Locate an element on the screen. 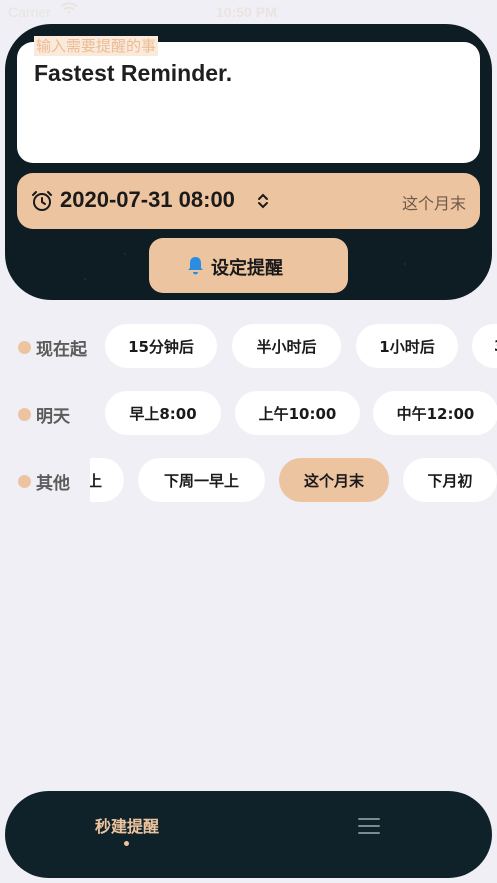 This screenshot has width=497, height=883. chip-8am: 早上8:00 is located at coordinates (163, 413).